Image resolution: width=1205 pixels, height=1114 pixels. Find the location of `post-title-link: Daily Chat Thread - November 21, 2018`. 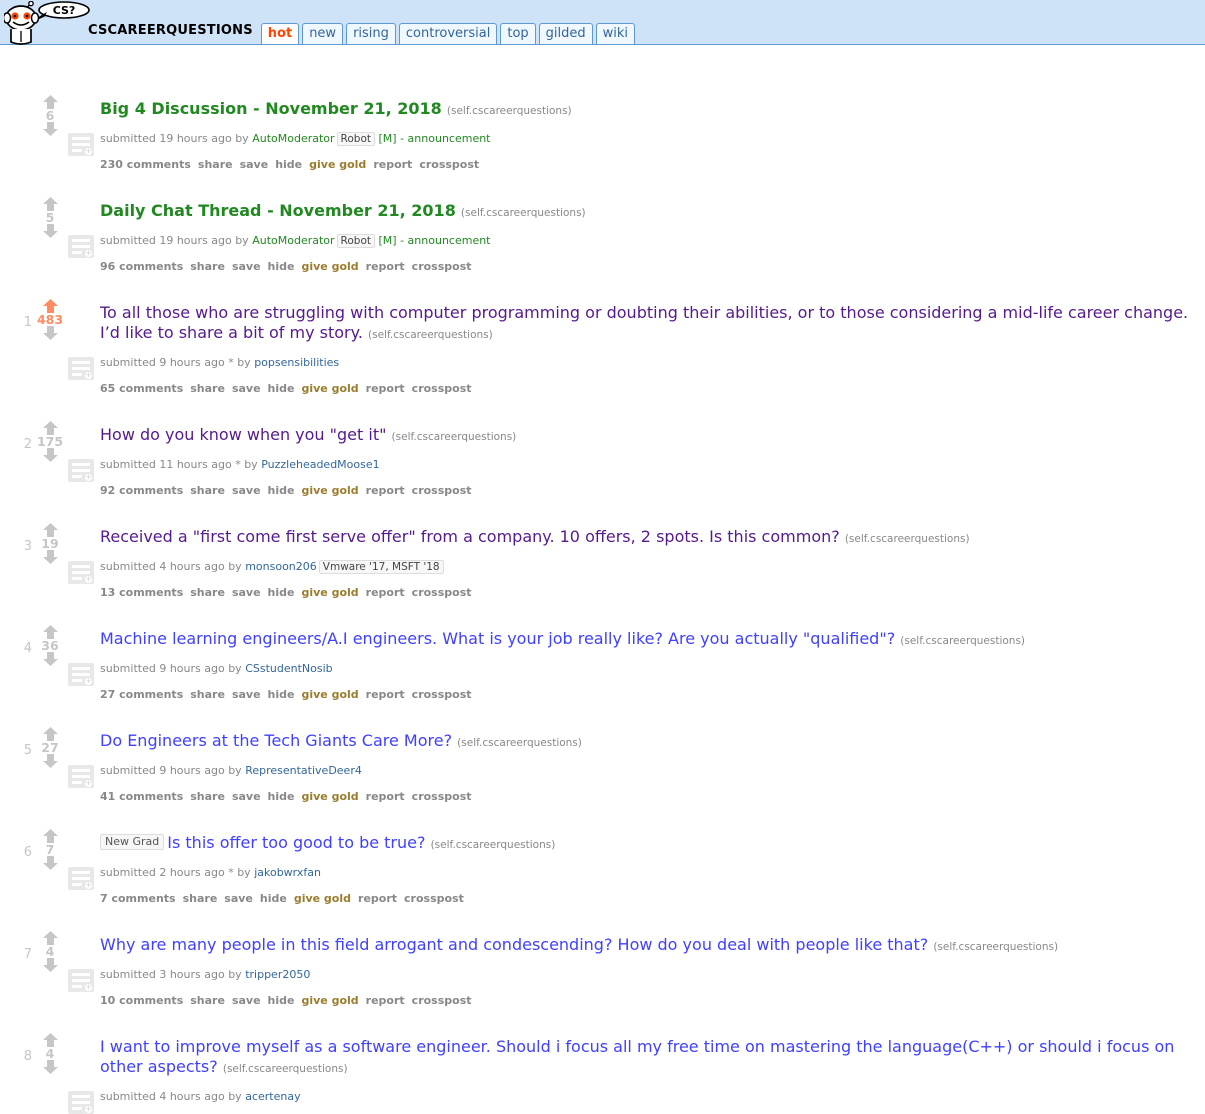

post-title-link: Daily Chat Thread - November 21, 2018 is located at coordinates (278, 210).